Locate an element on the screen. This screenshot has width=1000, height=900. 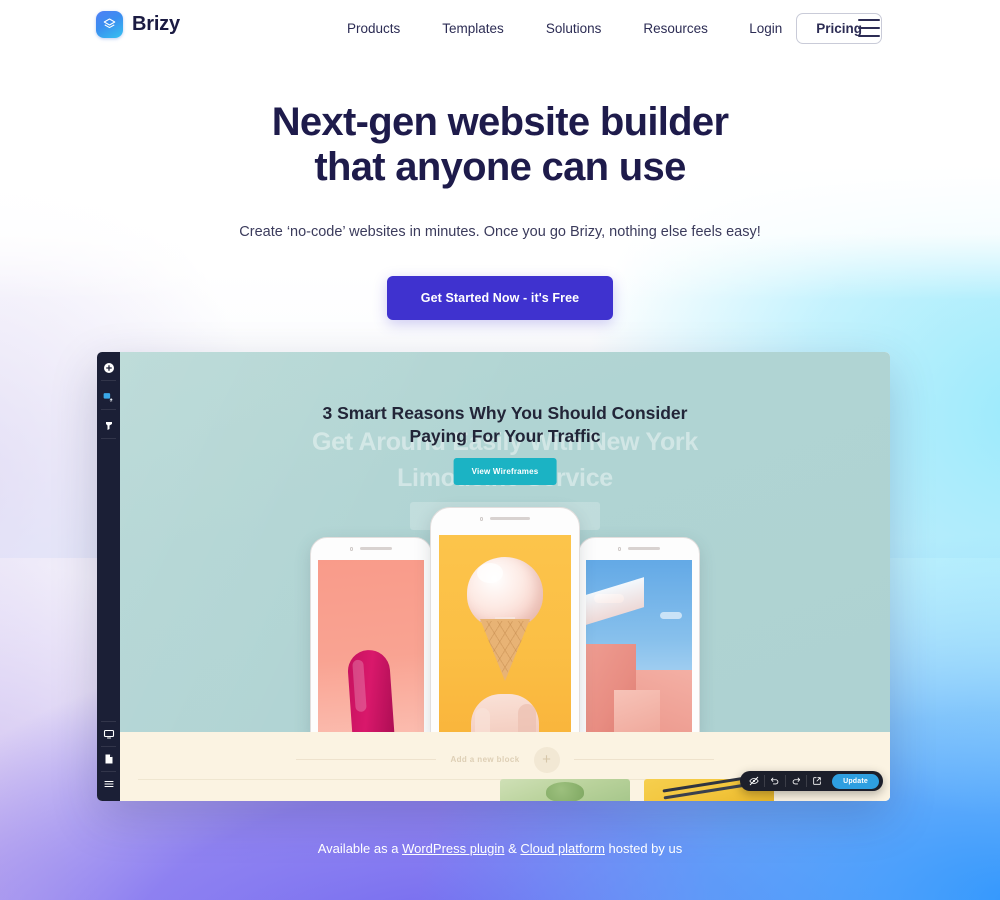
footer-suffix: hosted by us is located at coordinates (643, 848).